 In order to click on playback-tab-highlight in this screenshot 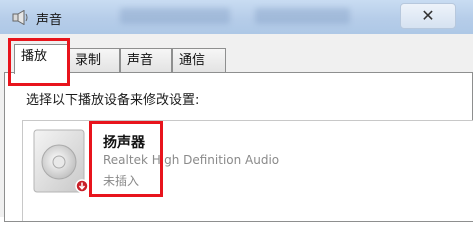, I will do `click(39, 62)`.